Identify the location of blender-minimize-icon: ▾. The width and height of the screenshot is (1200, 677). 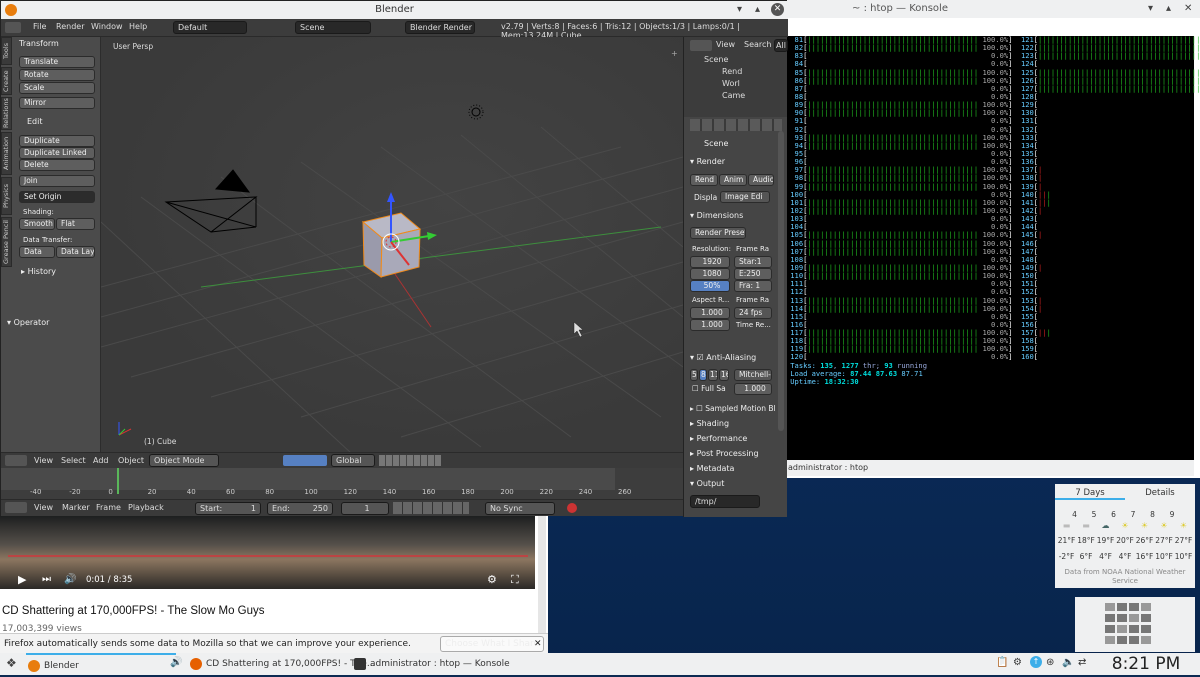
(739, 10).